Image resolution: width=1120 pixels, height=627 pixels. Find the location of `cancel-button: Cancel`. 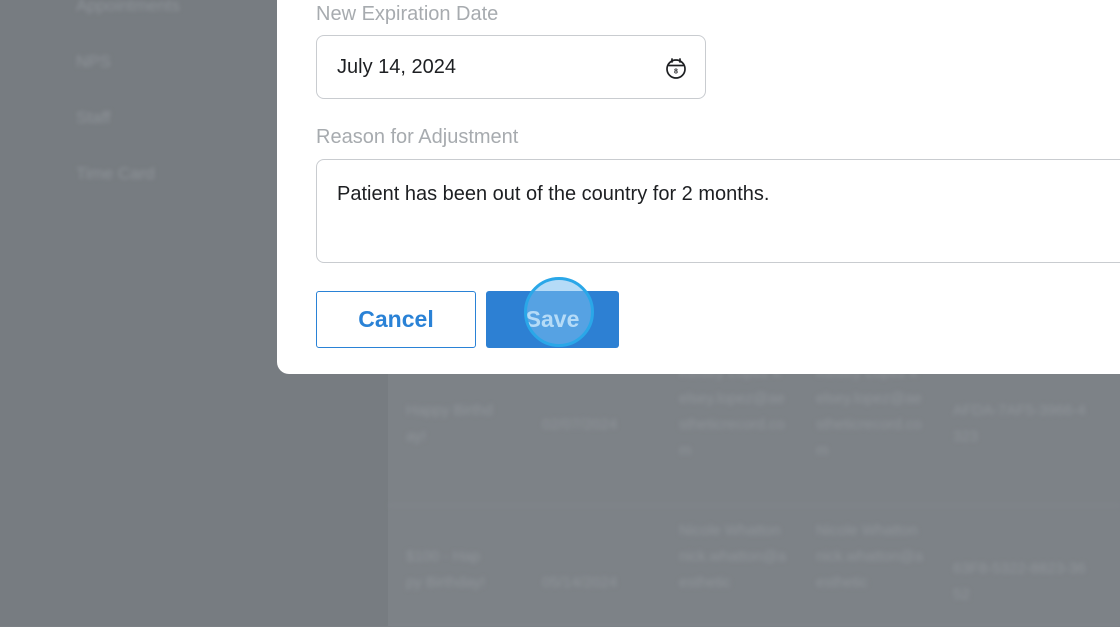

cancel-button: Cancel is located at coordinates (396, 319).